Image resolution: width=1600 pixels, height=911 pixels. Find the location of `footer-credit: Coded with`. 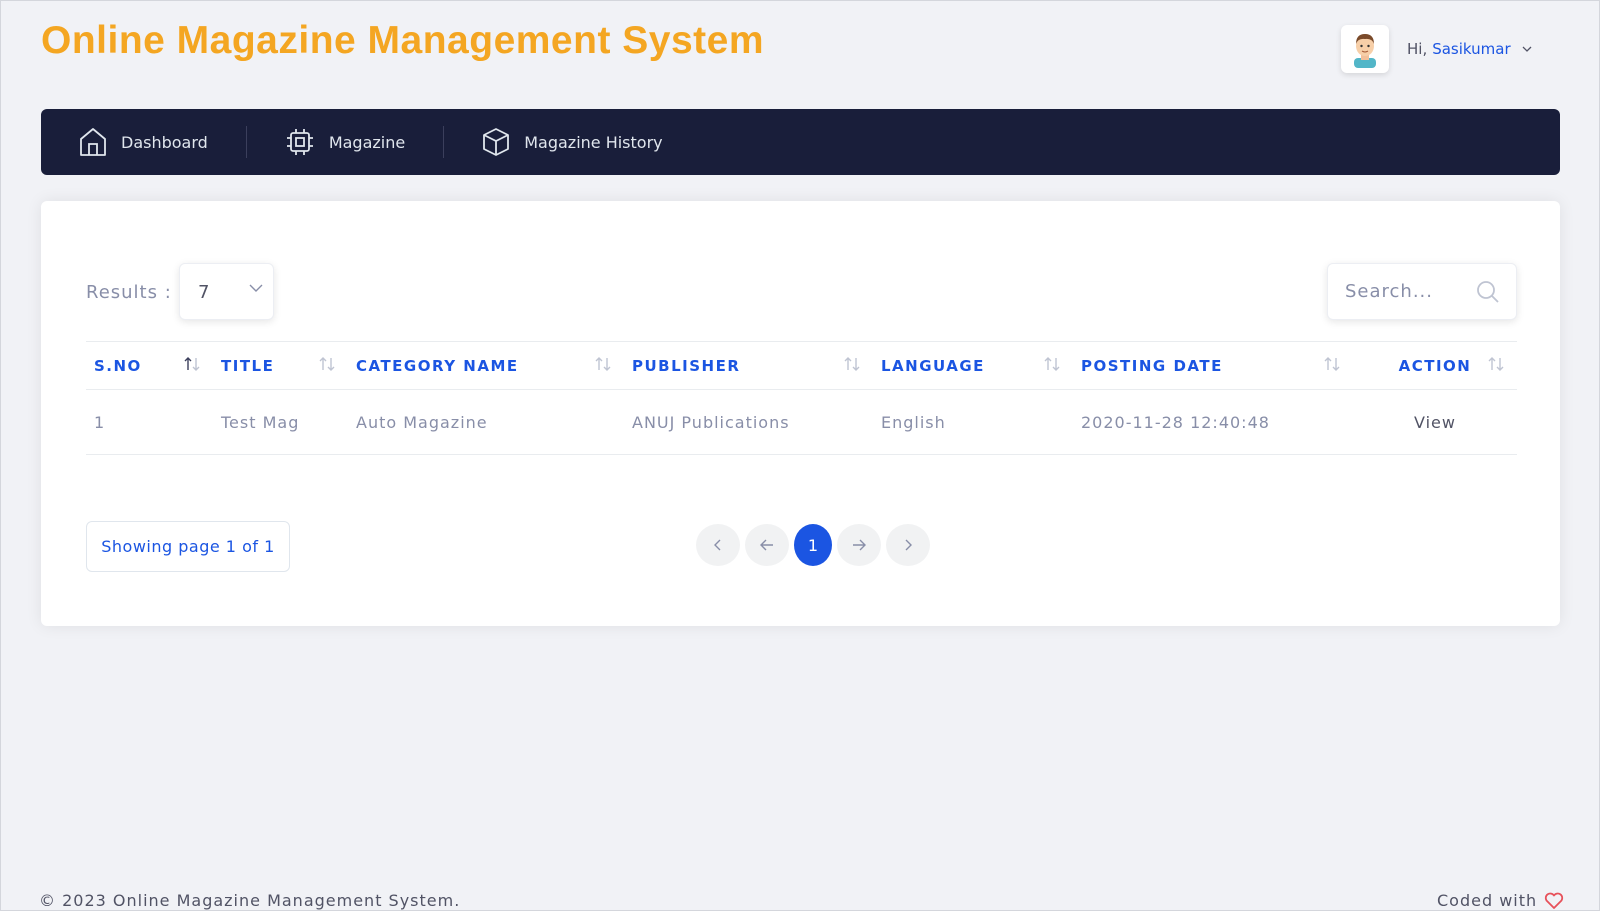

footer-credit: Coded with is located at coordinates (1500, 900).